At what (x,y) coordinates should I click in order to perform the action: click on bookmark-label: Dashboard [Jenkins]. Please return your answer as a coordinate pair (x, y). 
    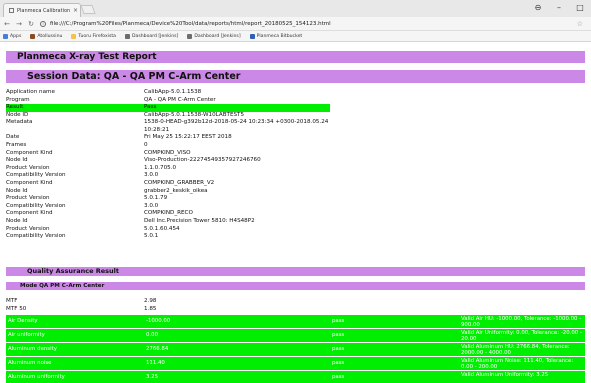
    Looking at the image, I should click on (155, 36).